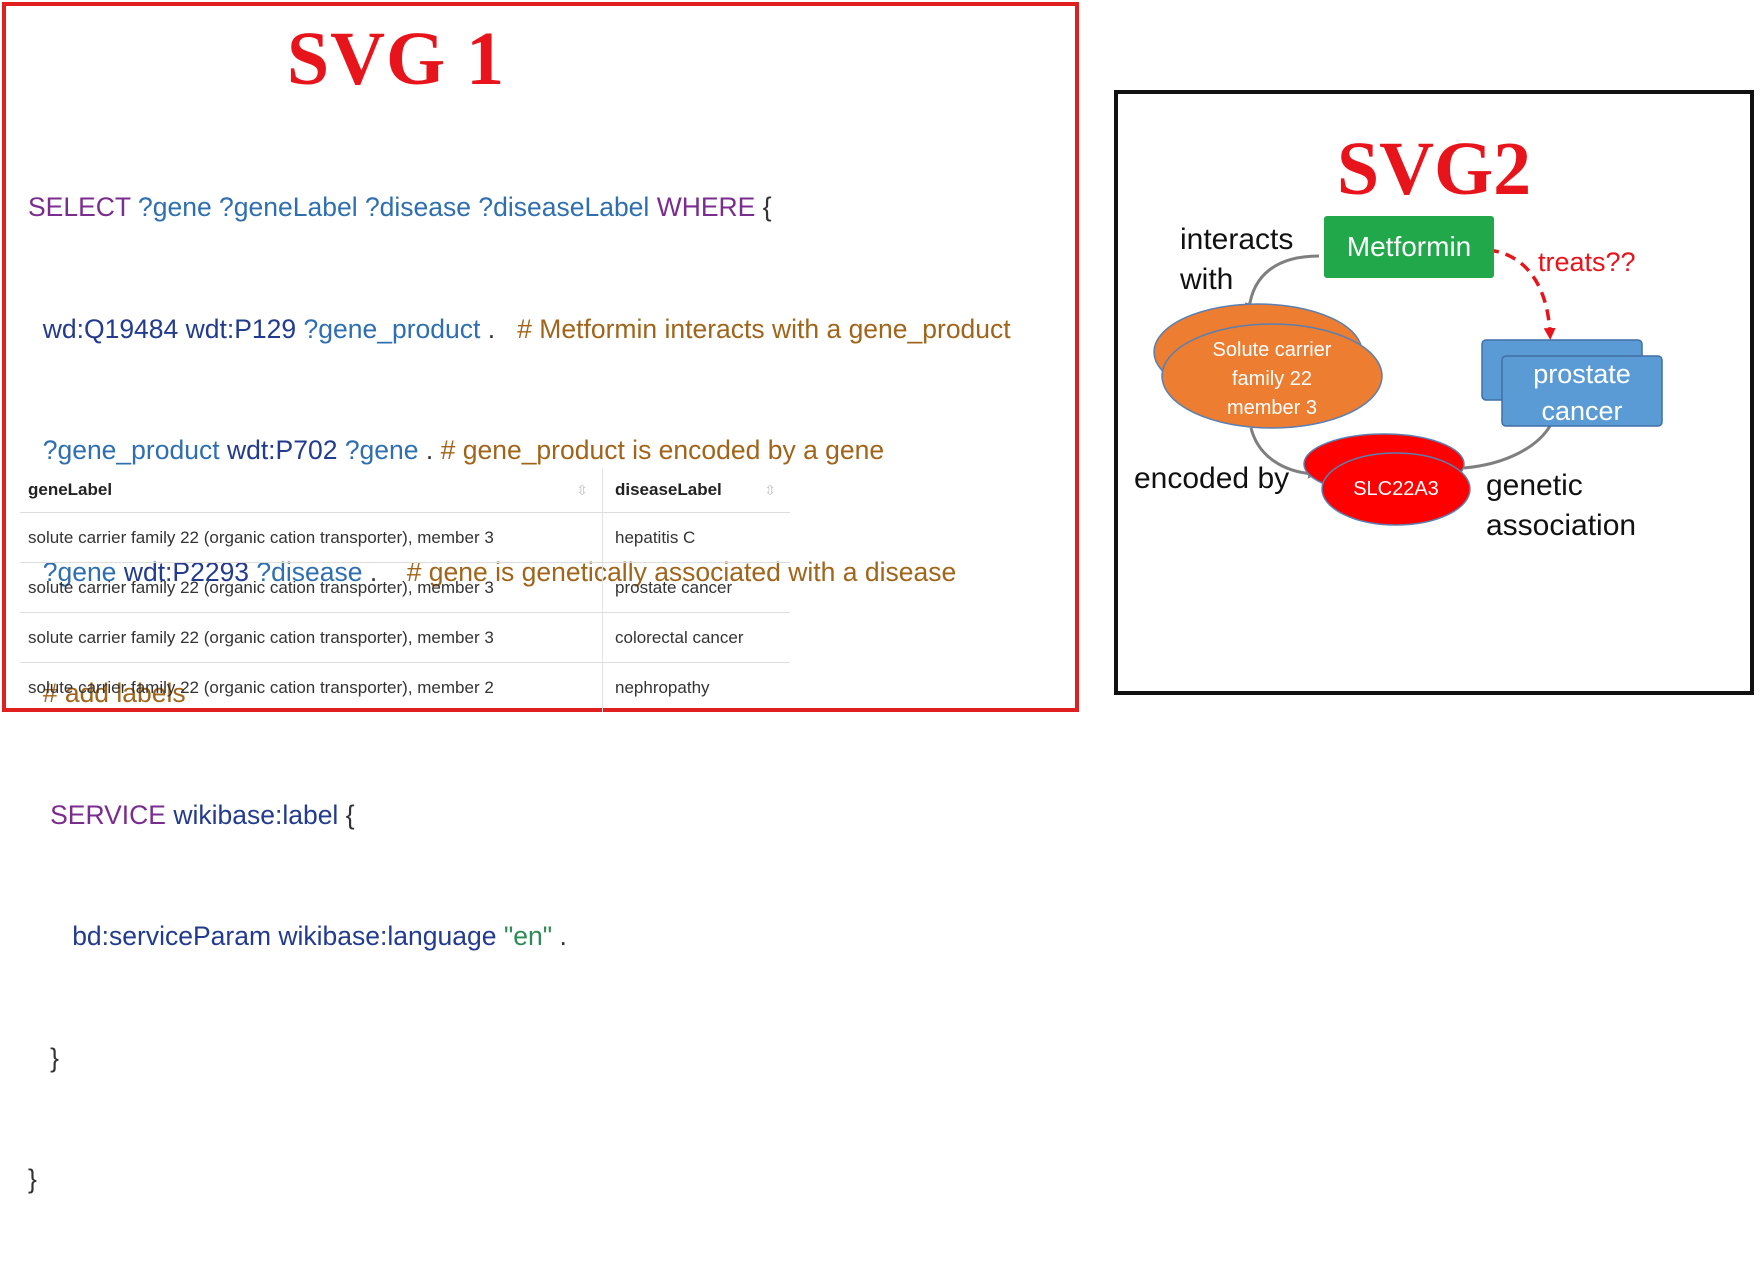  What do you see at coordinates (241, 328) in the screenshot?
I see `triple-predicate: wdt:P129` at bounding box center [241, 328].